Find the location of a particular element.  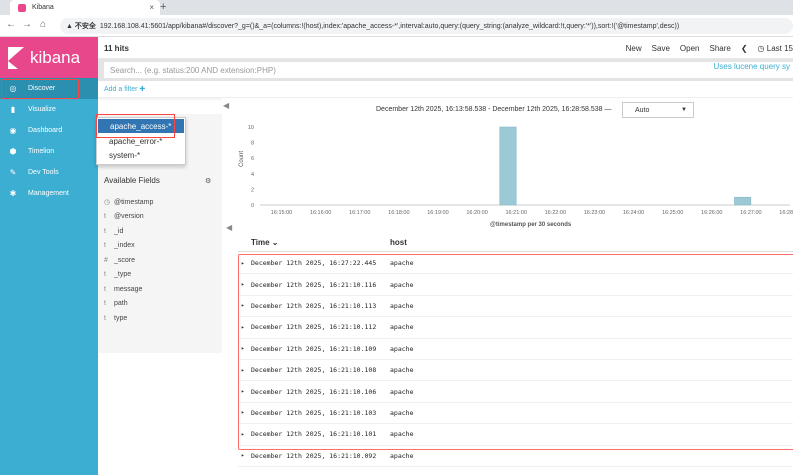

field-item: # _score is located at coordinates (128, 260).